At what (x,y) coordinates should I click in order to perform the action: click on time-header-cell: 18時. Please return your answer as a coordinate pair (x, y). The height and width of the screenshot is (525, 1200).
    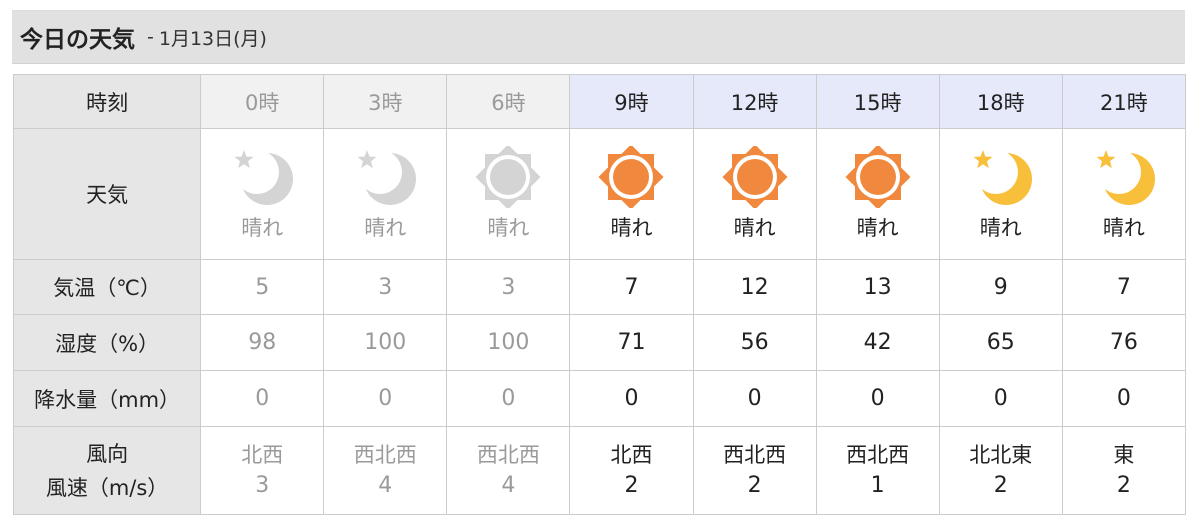
    Looking at the image, I should click on (1000, 101).